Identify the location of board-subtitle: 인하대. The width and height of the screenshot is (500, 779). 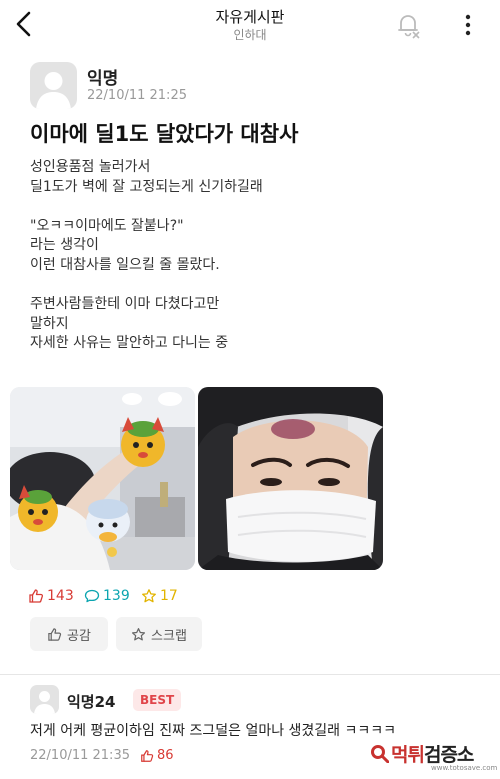
(250, 35).